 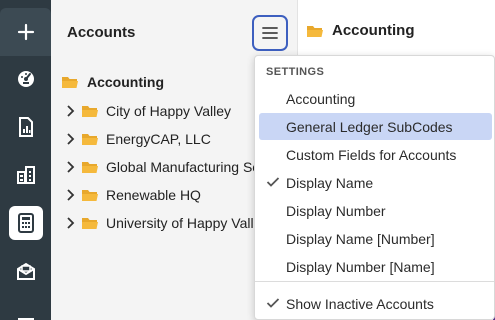 What do you see at coordinates (360, 303) in the screenshot?
I see `menu-item-label: Show Inactive Accounts` at bounding box center [360, 303].